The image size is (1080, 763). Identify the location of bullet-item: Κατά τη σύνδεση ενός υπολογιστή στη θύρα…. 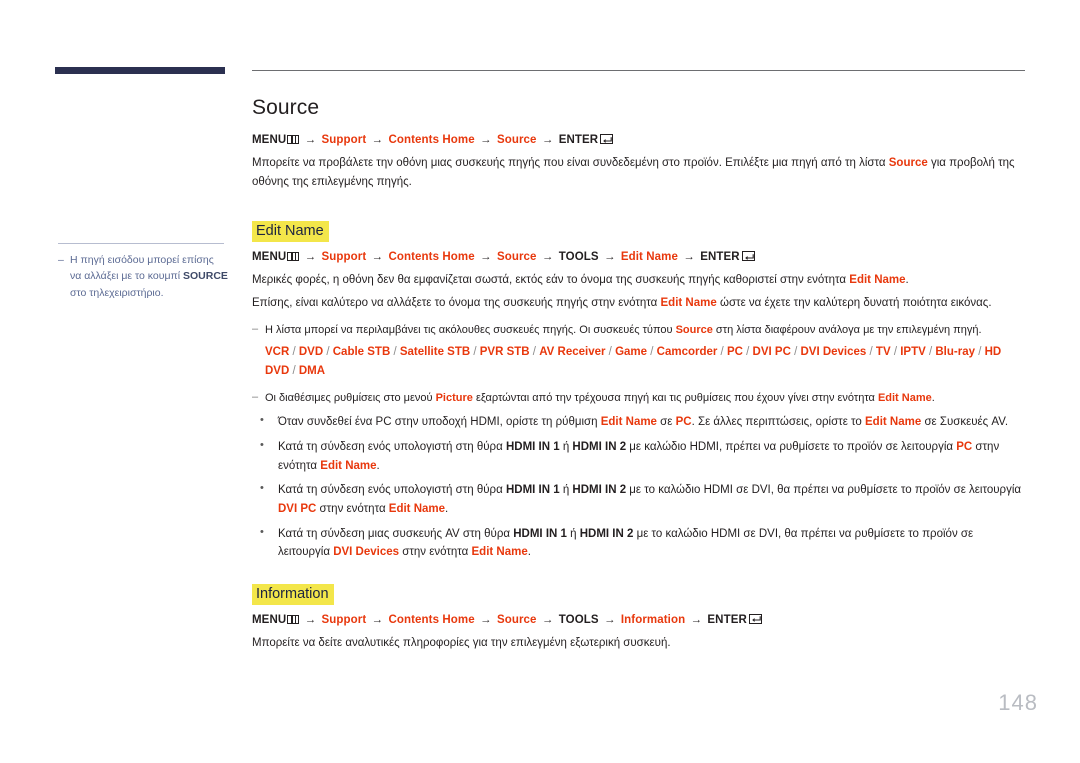
(640, 456).